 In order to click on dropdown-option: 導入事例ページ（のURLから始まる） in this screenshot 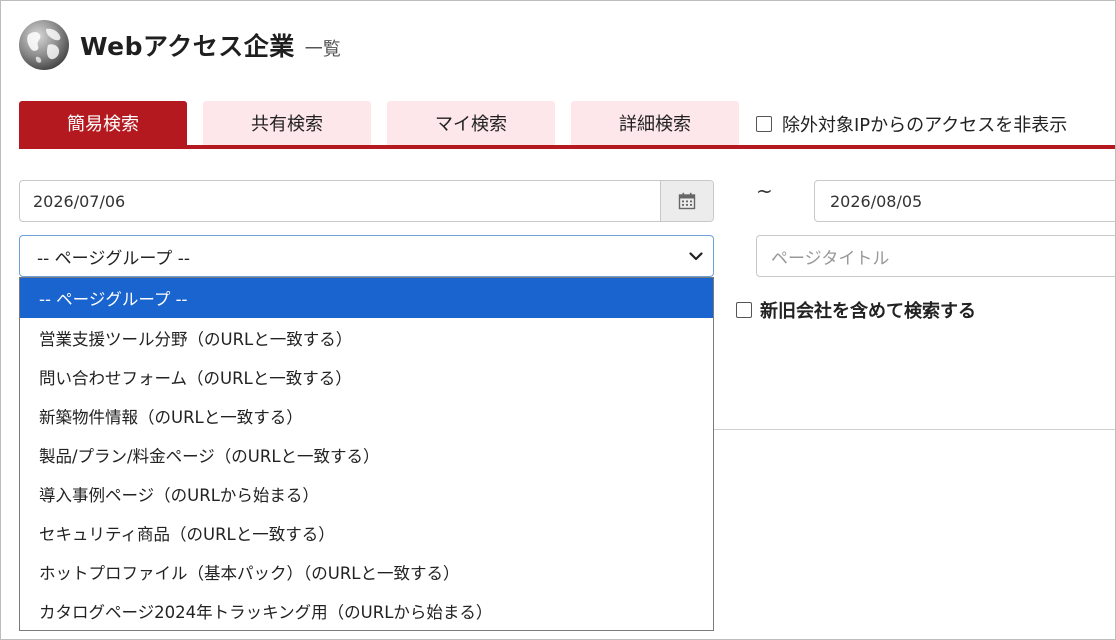, I will do `click(366, 493)`.